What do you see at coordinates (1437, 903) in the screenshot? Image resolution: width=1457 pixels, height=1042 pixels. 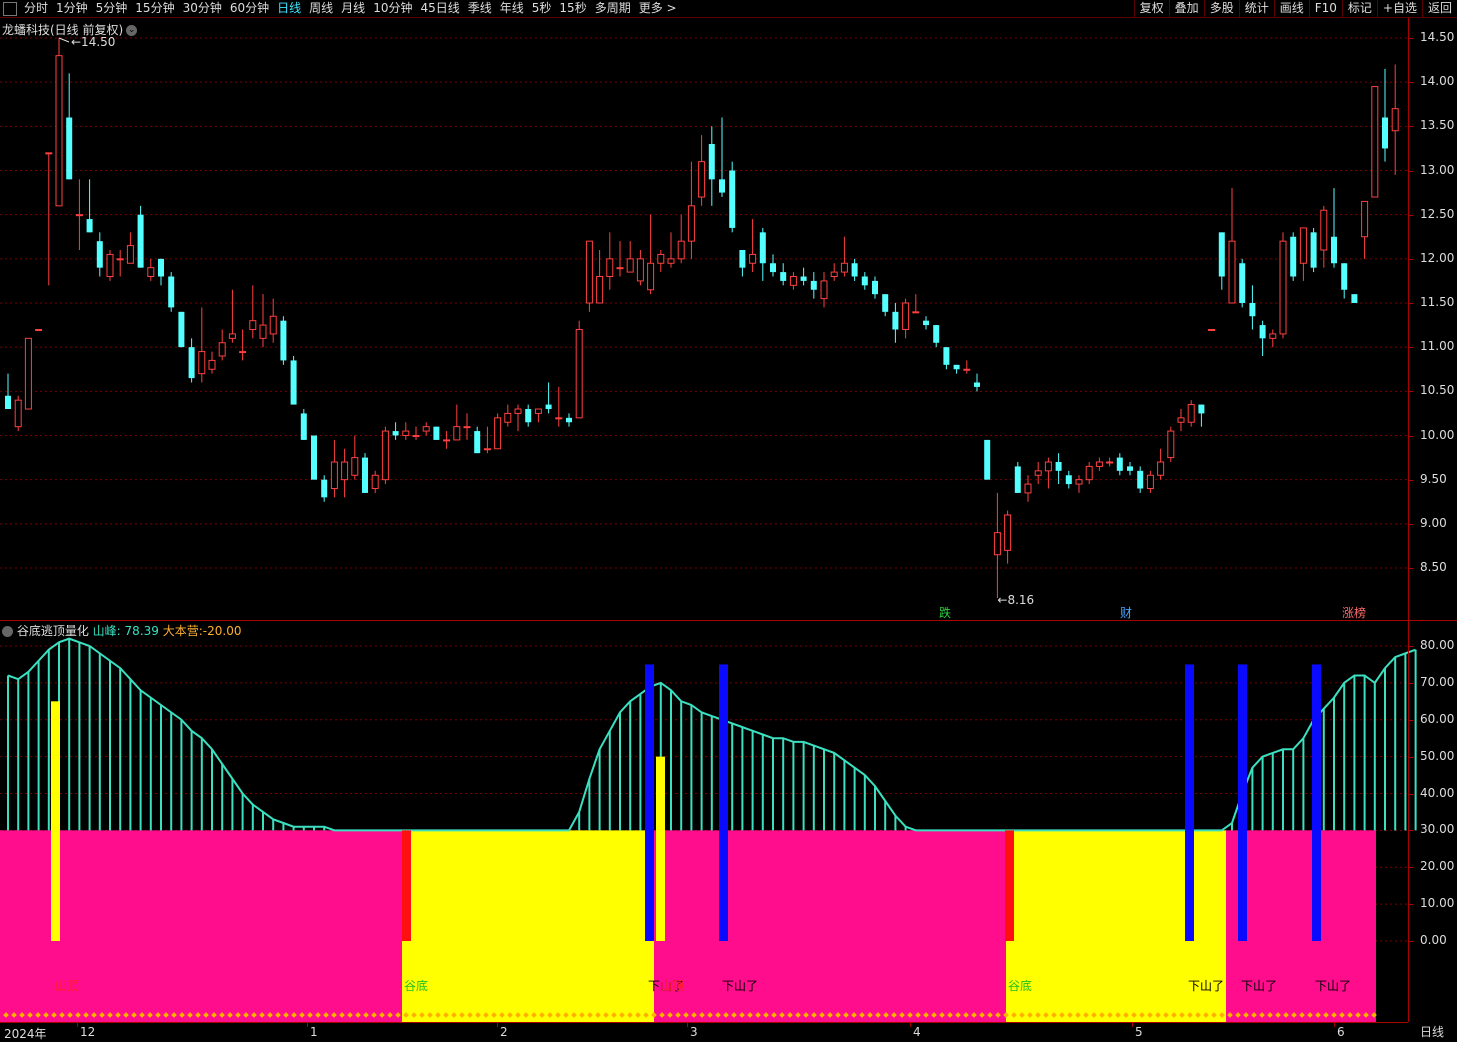 I see `indicator-y-label: 10.00` at bounding box center [1437, 903].